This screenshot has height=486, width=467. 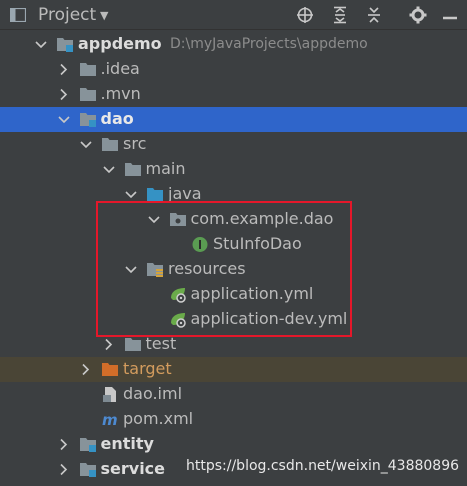 I want to click on tree-item-label: dao.iml, so click(x=153, y=393).